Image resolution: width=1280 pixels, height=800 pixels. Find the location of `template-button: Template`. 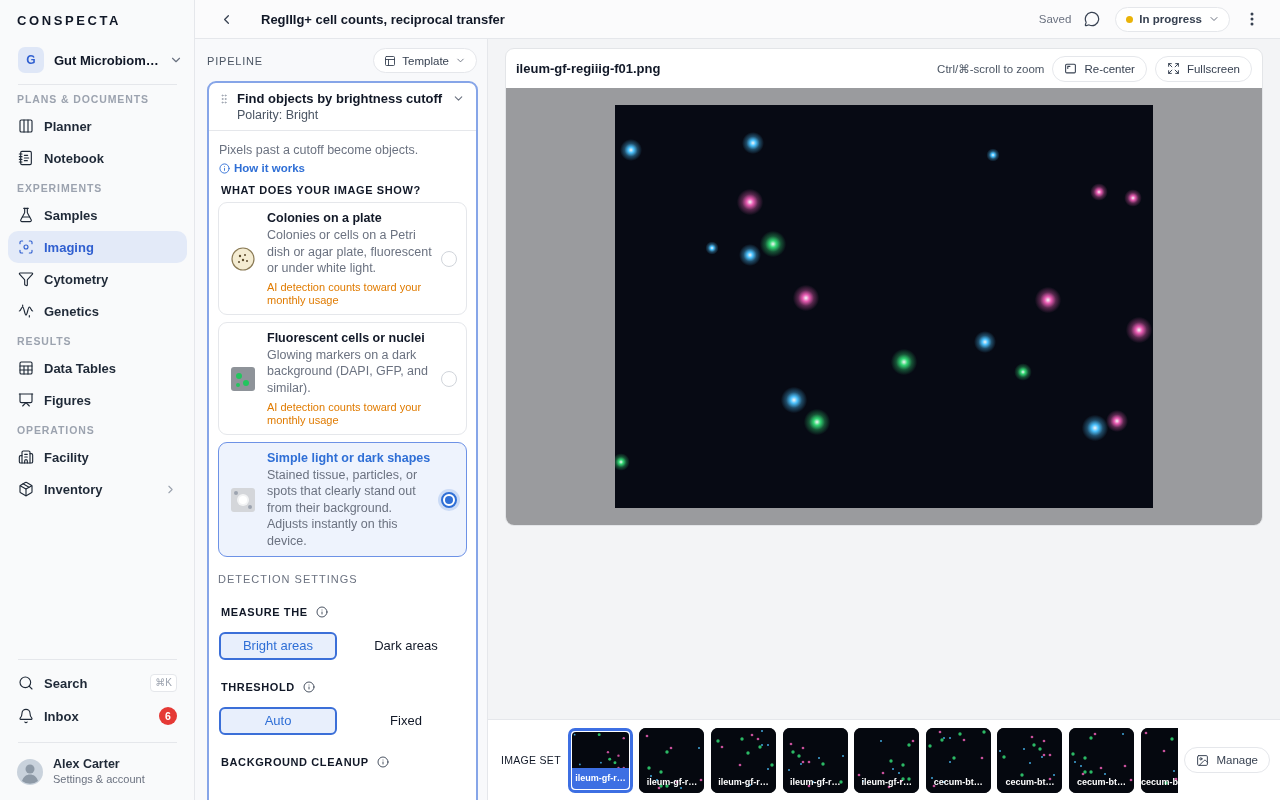

template-button: Template is located at coordinates (425, 60).